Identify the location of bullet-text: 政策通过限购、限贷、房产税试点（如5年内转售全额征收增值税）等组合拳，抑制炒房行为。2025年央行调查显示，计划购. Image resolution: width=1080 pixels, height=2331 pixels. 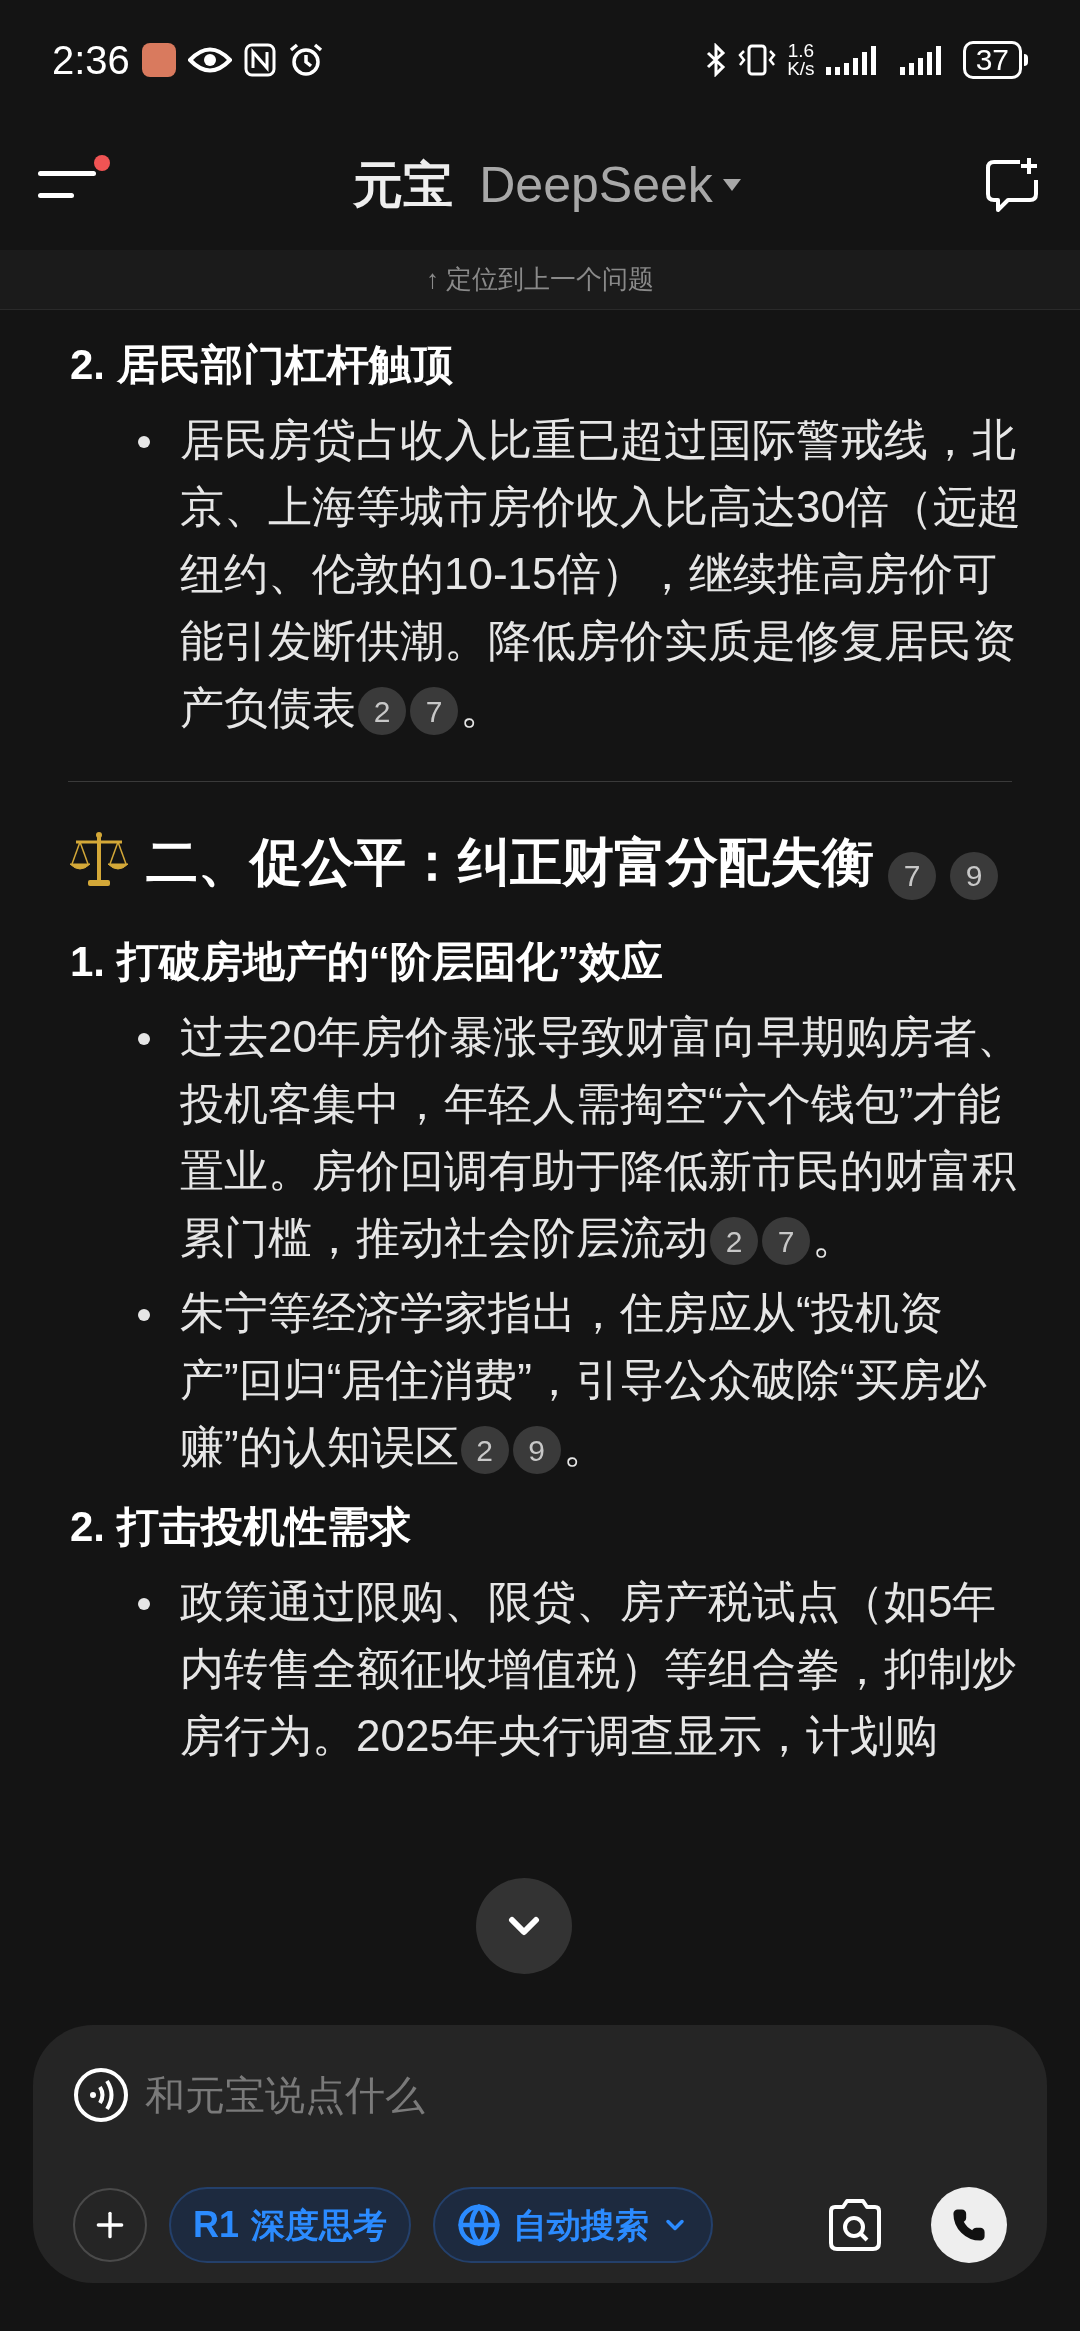
(598, 1669).